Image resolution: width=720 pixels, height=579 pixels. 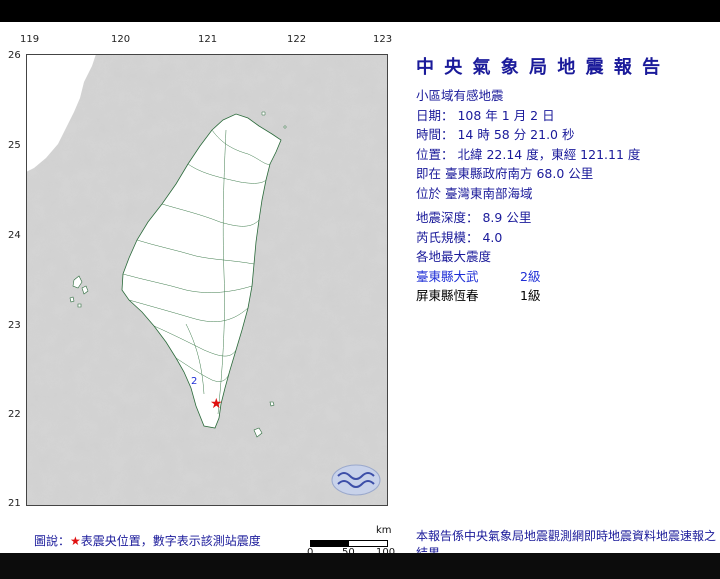 What do you see at coordinates (208, 39) in the screenshot?
I see `lon-label-121: 121` at bounding box center [208, 39].